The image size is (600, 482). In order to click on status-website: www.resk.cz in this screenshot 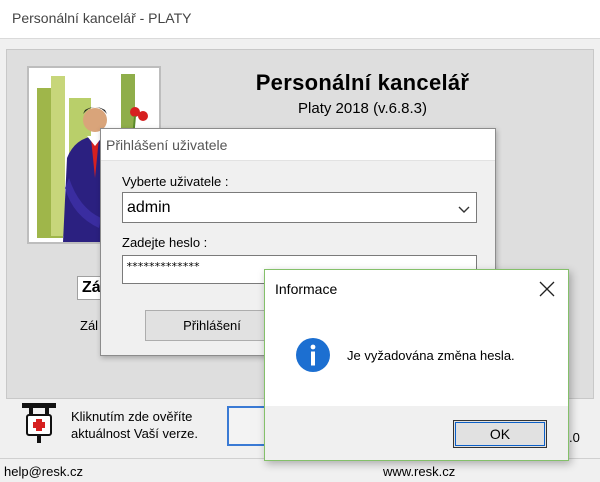, I will do `click(419, 471)`.